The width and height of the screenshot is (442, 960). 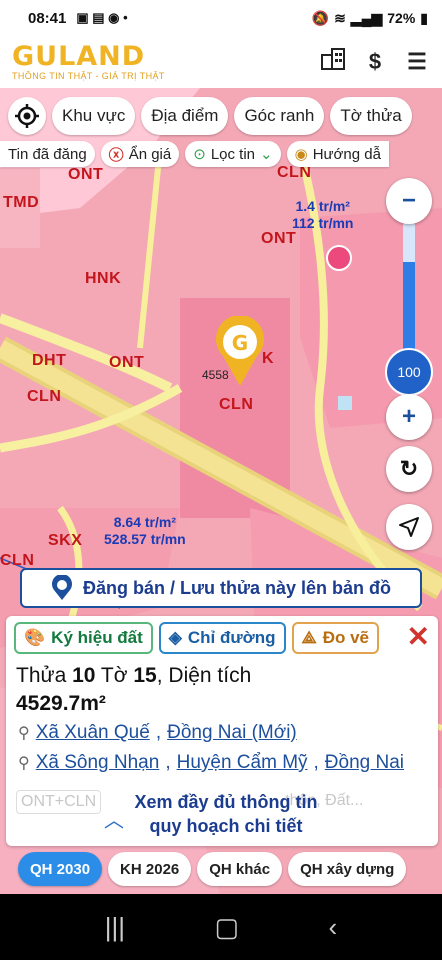 I want to click on price-per-m2: 1.4 tr/m², so click(x=322, y=206).